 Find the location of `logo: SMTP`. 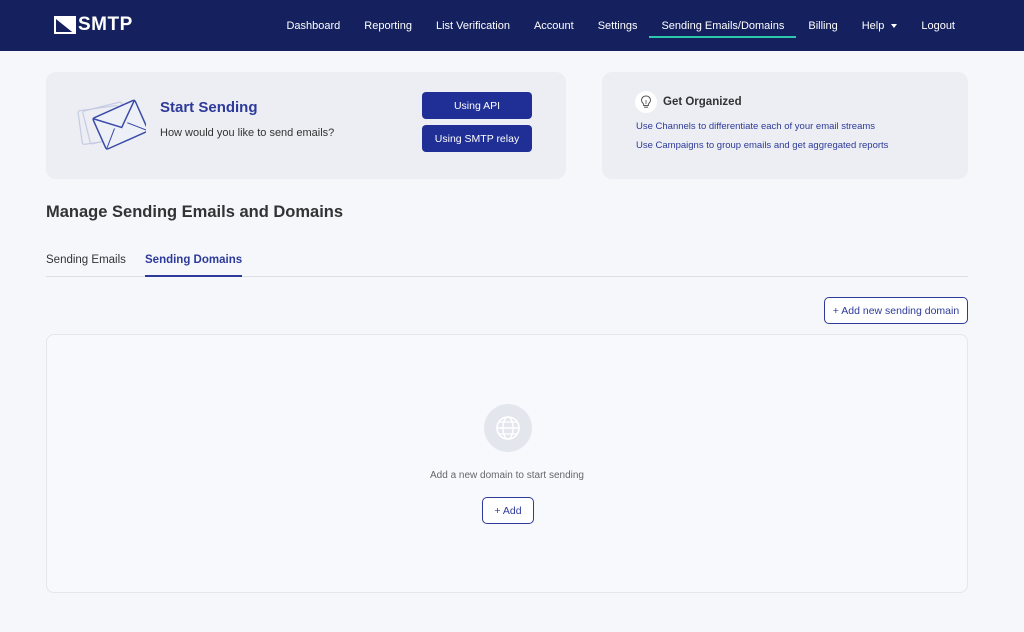

logo: SMTP is located at coordinates (93, 25).